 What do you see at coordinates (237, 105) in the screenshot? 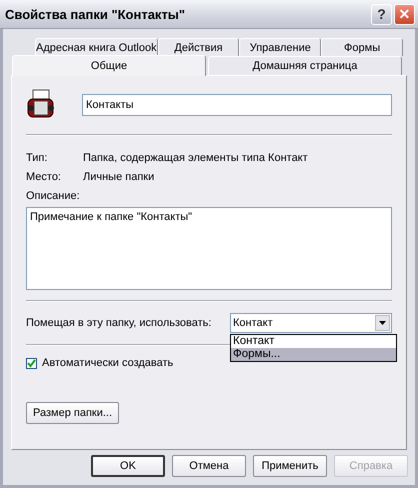
I see `folder-name-field: Контакты` at bounding box center [237, 105].